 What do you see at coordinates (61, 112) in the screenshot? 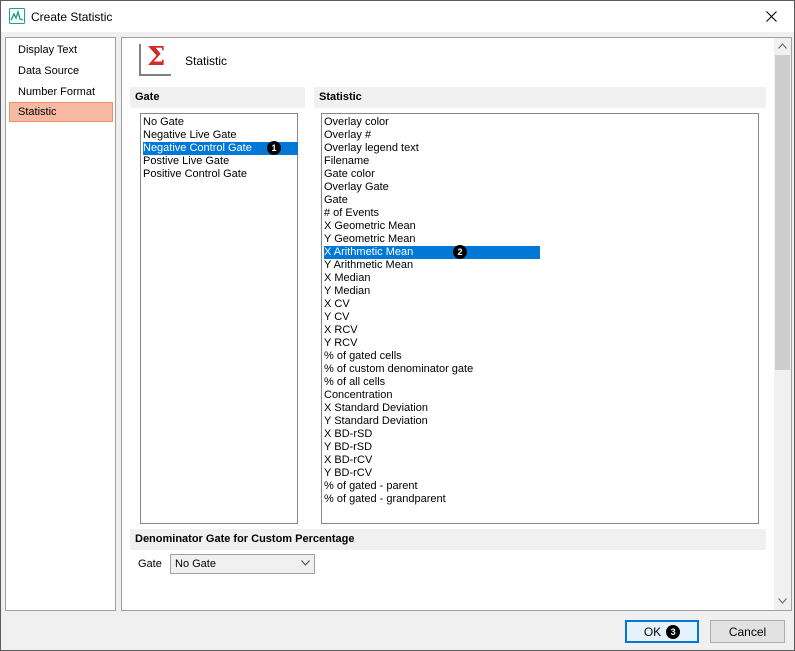
I see `nav-item-statistic: Statistic` at bounding box center [61, 112].